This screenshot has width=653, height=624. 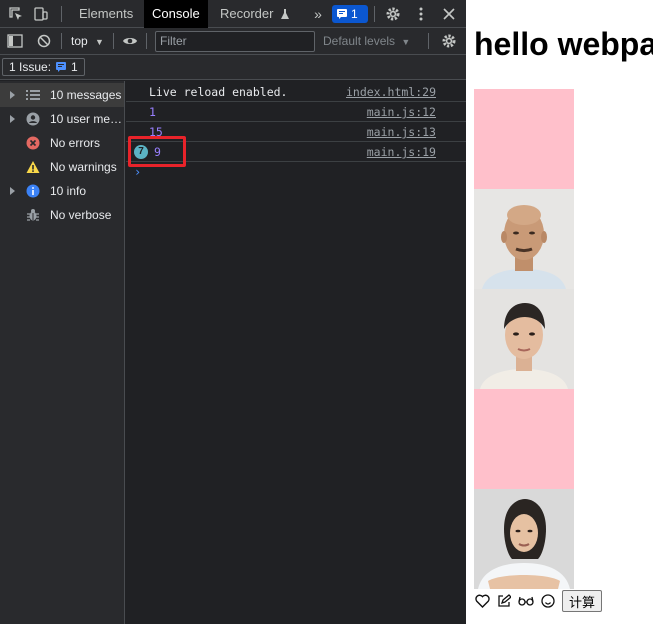 What do you see at coordinates (152, 112) in the screenshot?
I see `message-text: 1` at bounding box center [152, 112].